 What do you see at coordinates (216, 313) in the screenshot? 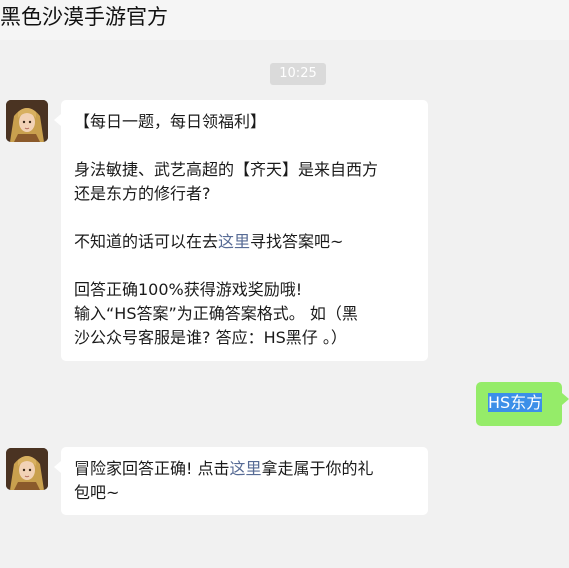
I see `message-text: 输入“HS答案”为正确答案格式。 如（黑` at bounding box center [216, 313].